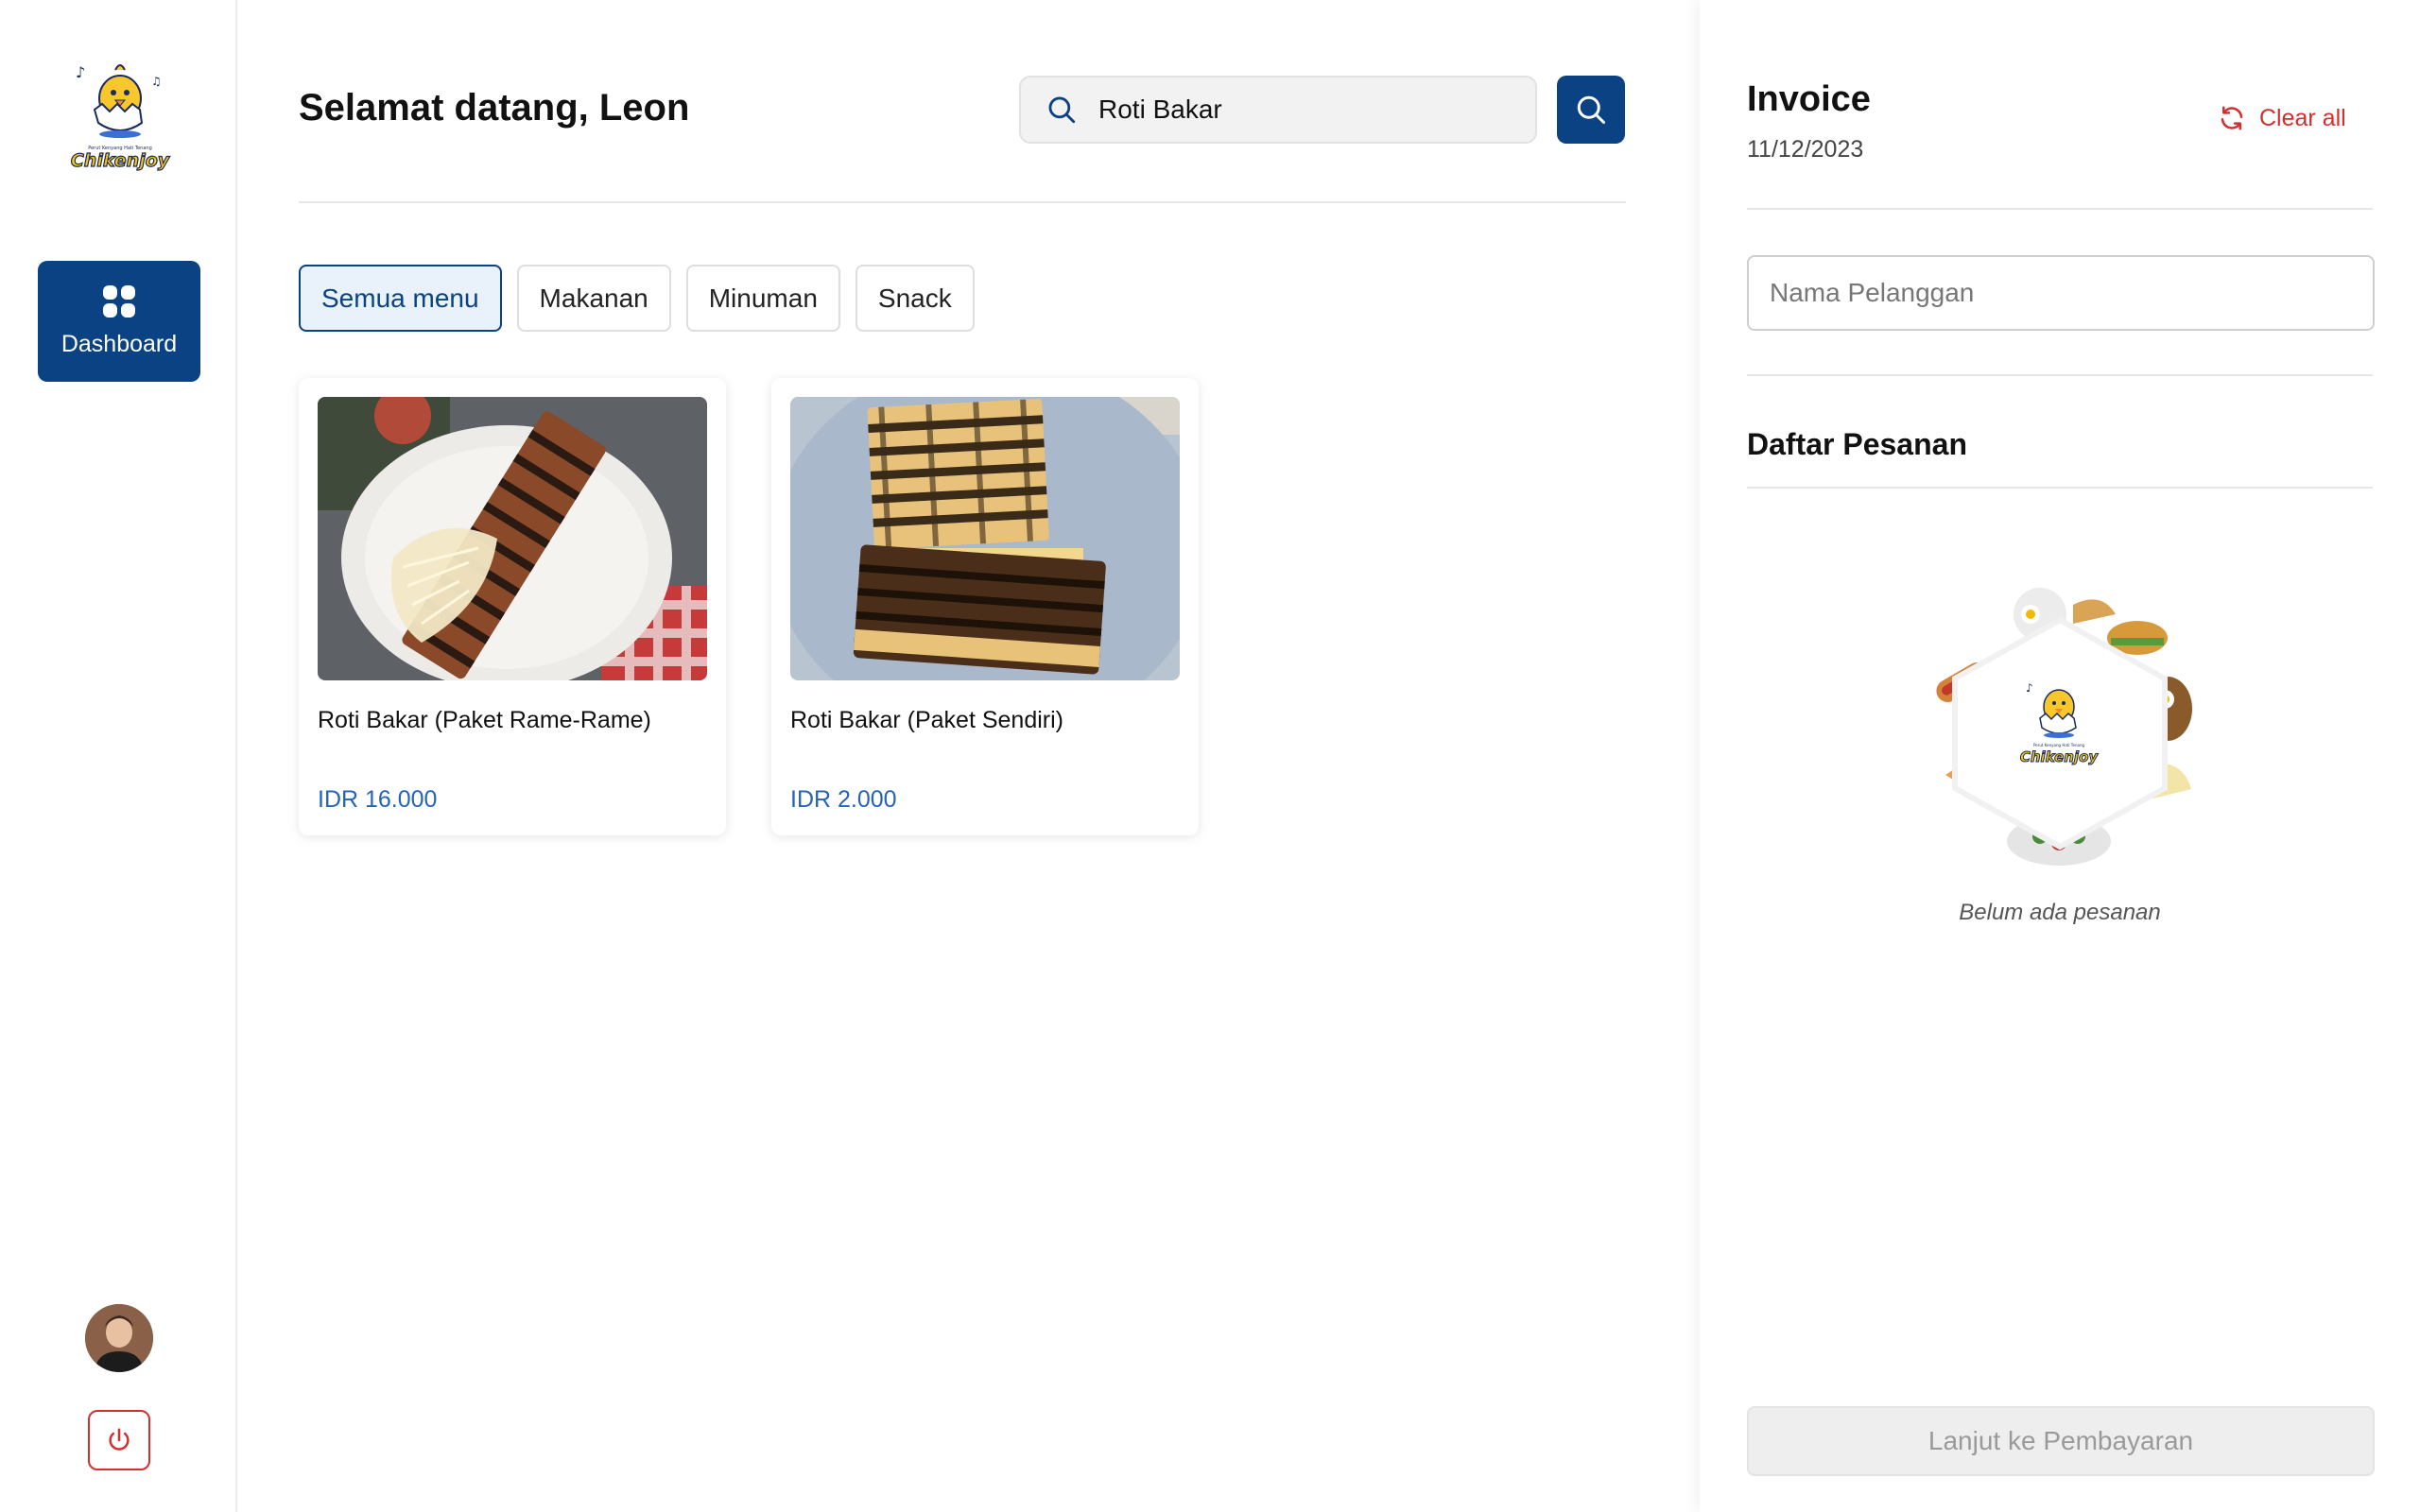 This screenshot has width=2420, height=1512. What do you see at coordinates (2302, 117) in the screenshot?
I see `clear-all-label: Clear all` at bounding box center [2302, 117].